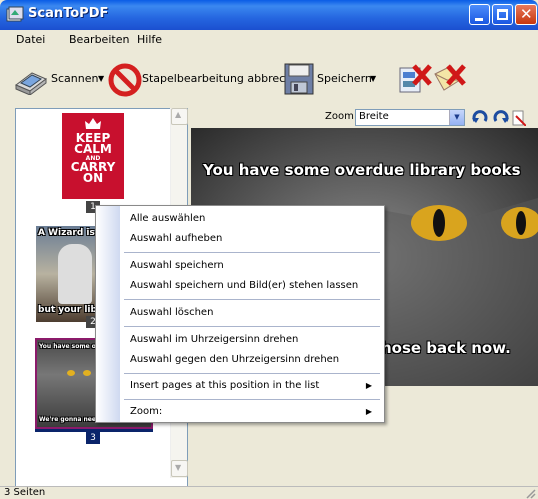 The width and height of the screenshot is (538, 499). What do you see at coordinates (446, 348) in the screenshot?
I see `page-bottom-text: hose back now.` at bounding box center [446, 348].